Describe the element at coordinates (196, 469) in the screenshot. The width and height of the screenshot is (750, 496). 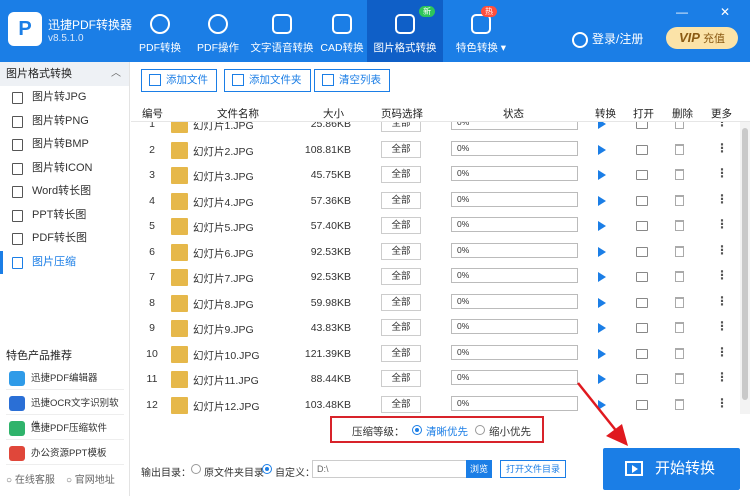
I see `radio-original-folder` at that location.